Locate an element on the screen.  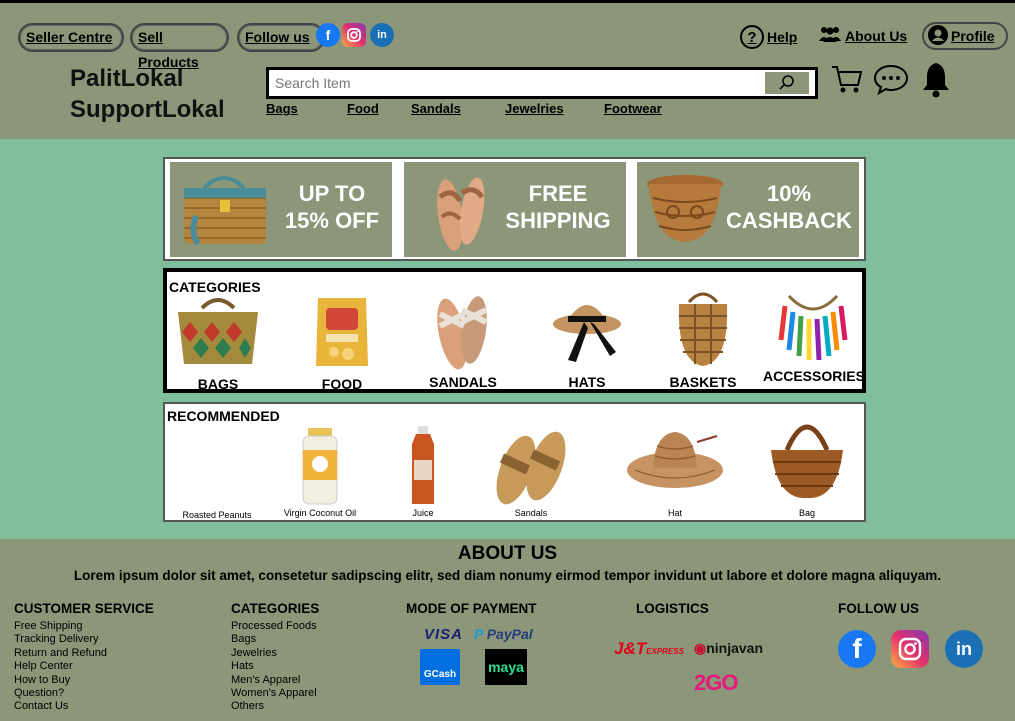
maya-logo: maya is located at coordinates (506, 667).